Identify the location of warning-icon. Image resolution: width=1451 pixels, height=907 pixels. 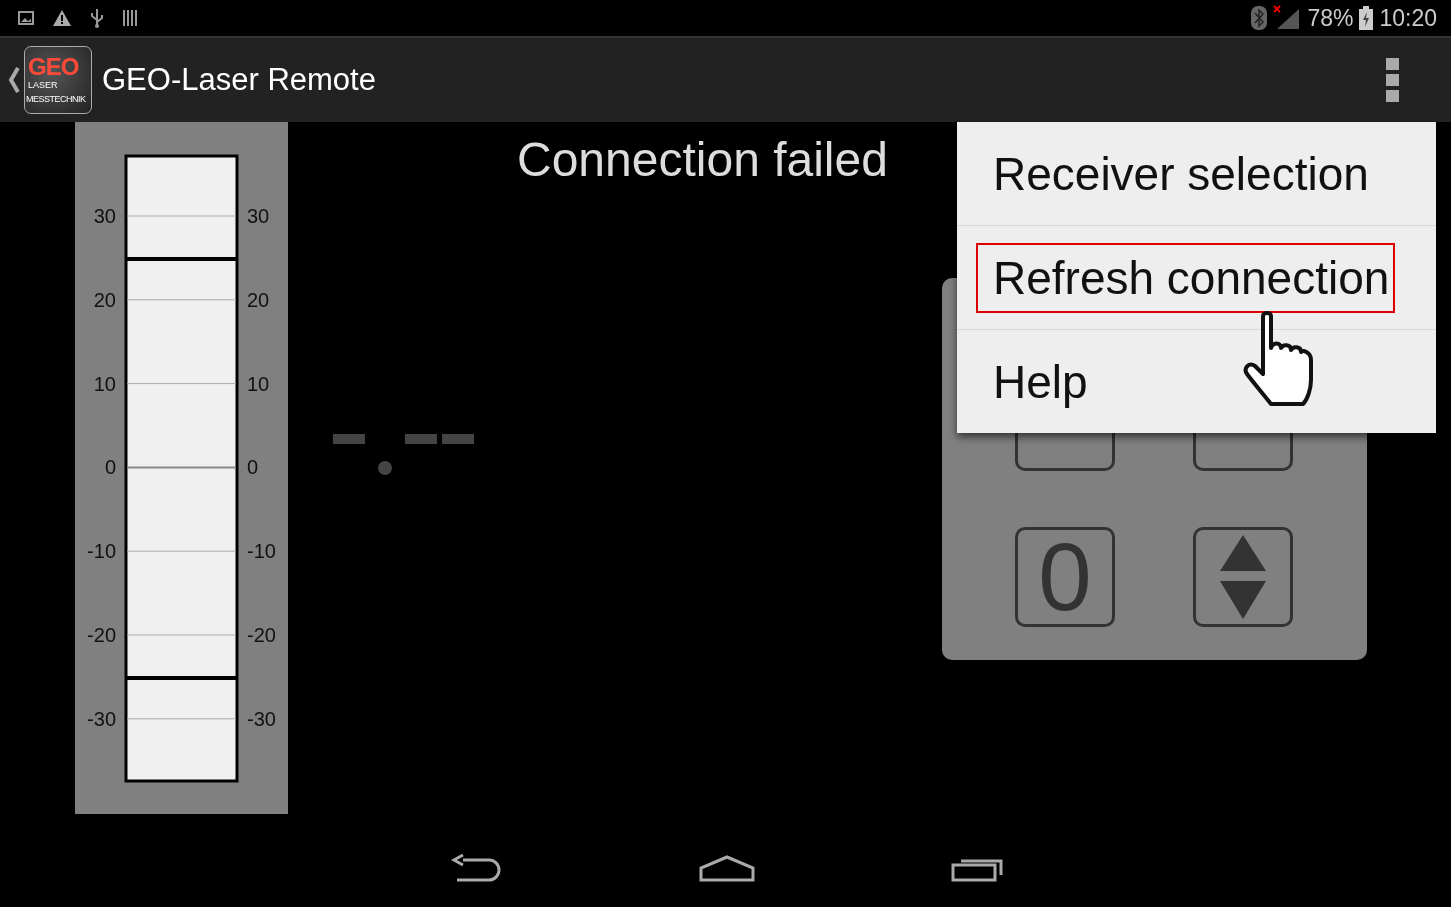
(62, 18).